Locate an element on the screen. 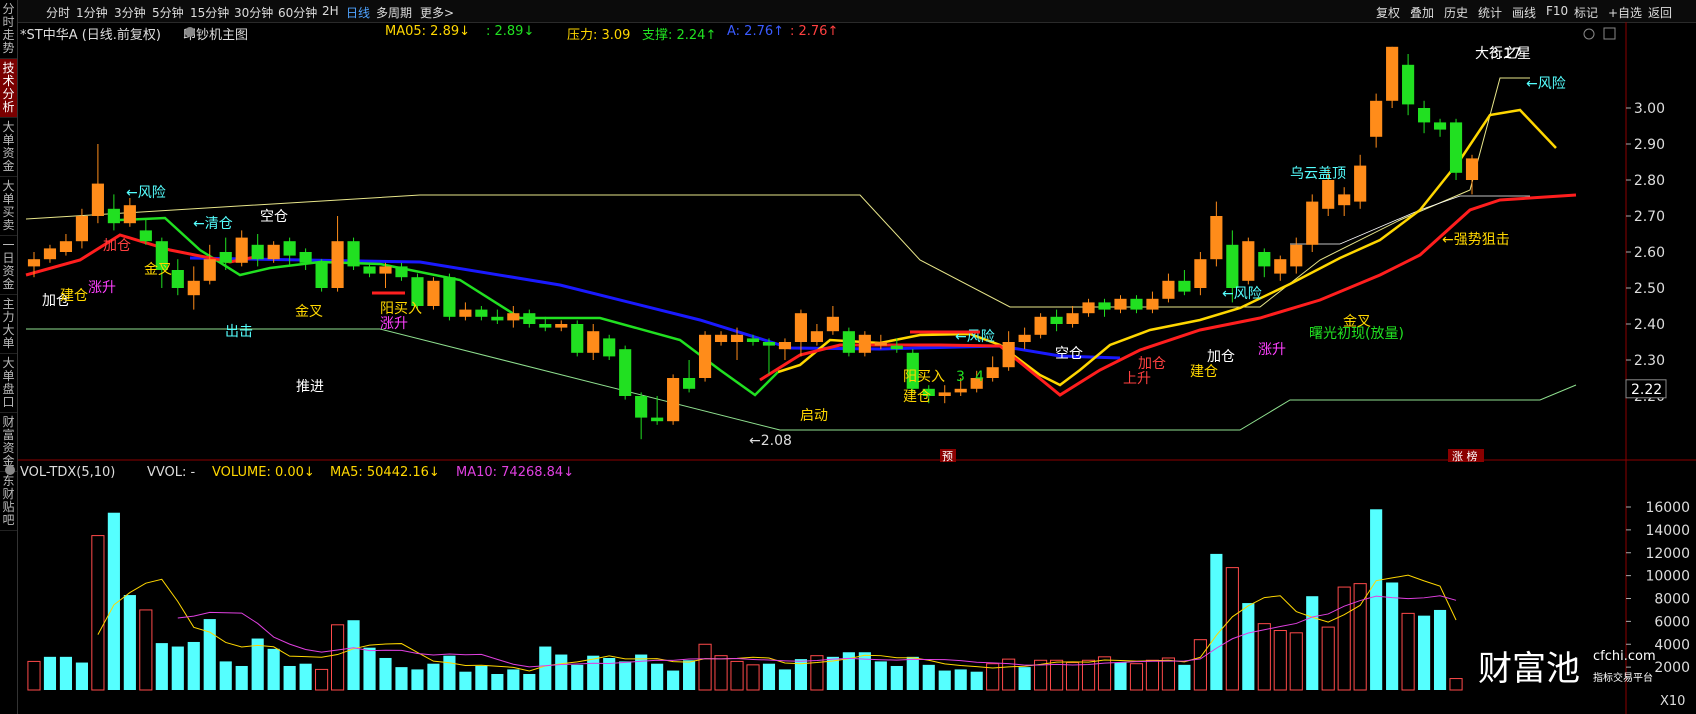  annotation-label: 建仓 is located at coordinates (1204, 372).